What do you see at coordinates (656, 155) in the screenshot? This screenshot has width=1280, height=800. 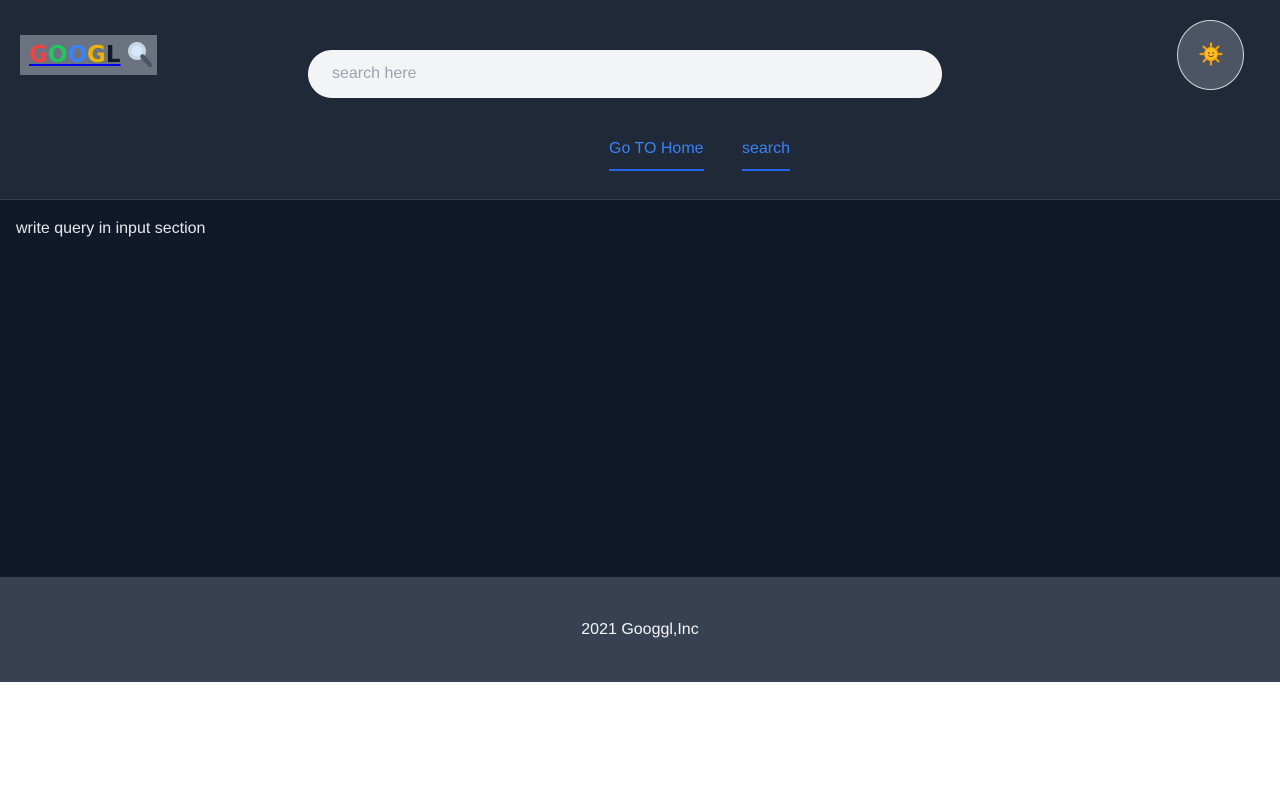 I see `nav-link-home: Go TO Home` at bounding box center [656, 155].